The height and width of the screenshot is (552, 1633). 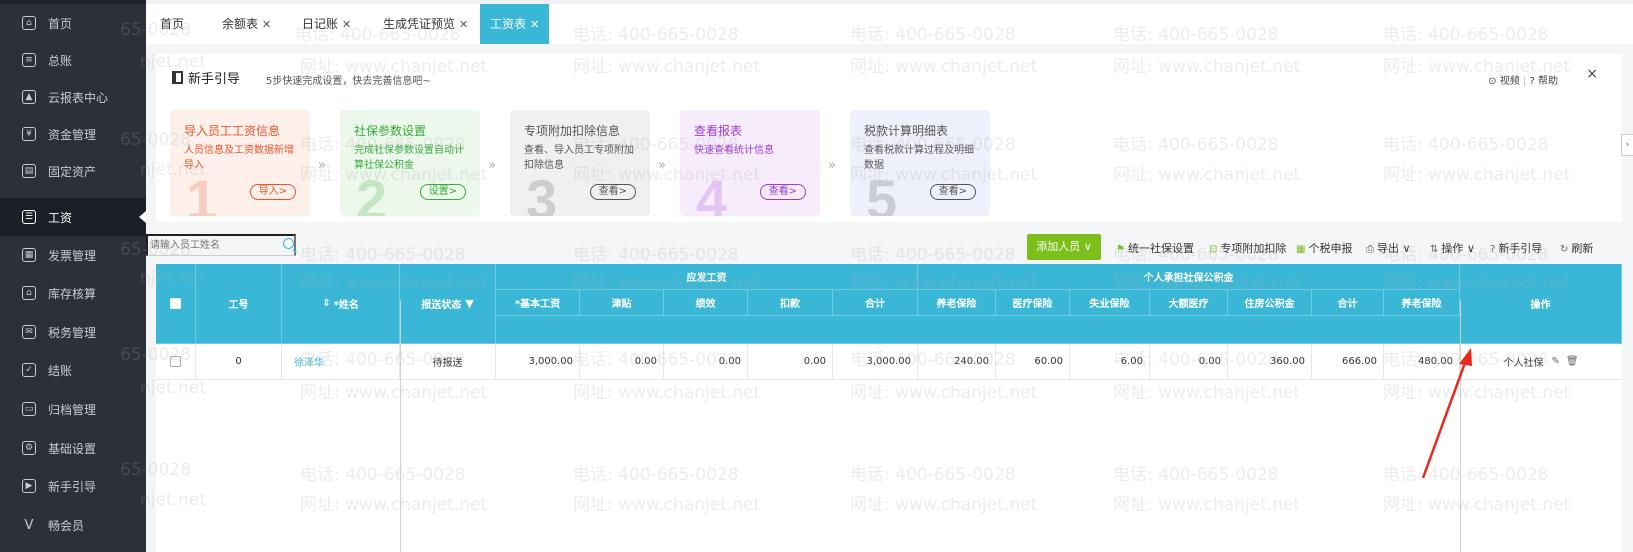 I want to click on header-allowance: 津贴, so click(x=622, y=303).